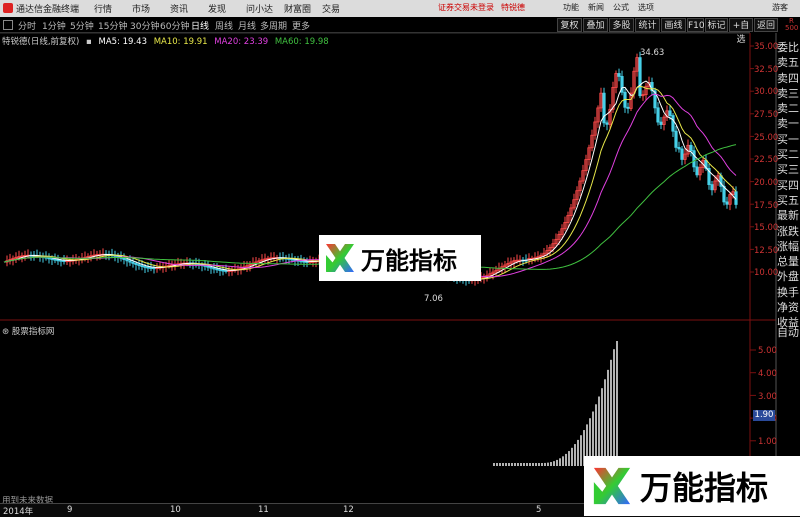 The image size is (800, 517). What do you see at coordinates (764, 415) in the screenshot?
I see `indicator-current-value: 1.90` at bounding box center [764, 415].